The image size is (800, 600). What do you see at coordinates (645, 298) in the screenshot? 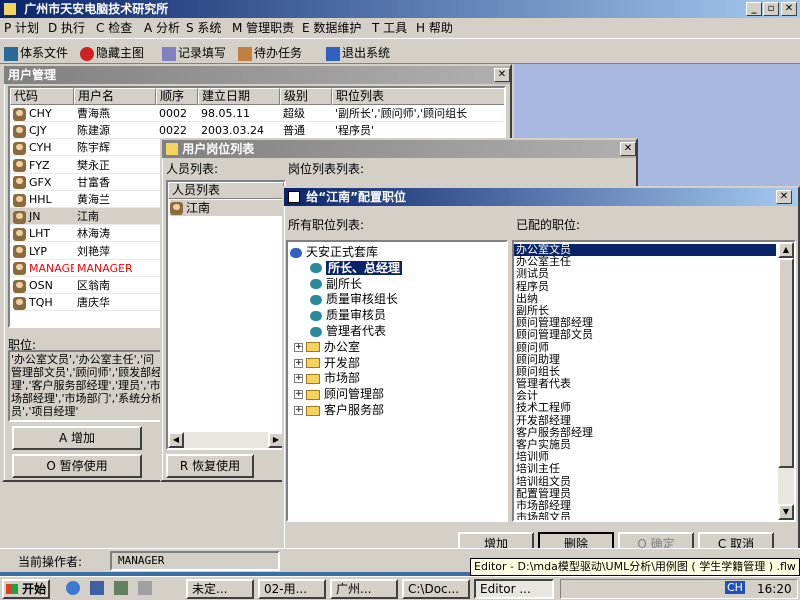
I see `list-item: 出纳` at bounding box center [645, 298].